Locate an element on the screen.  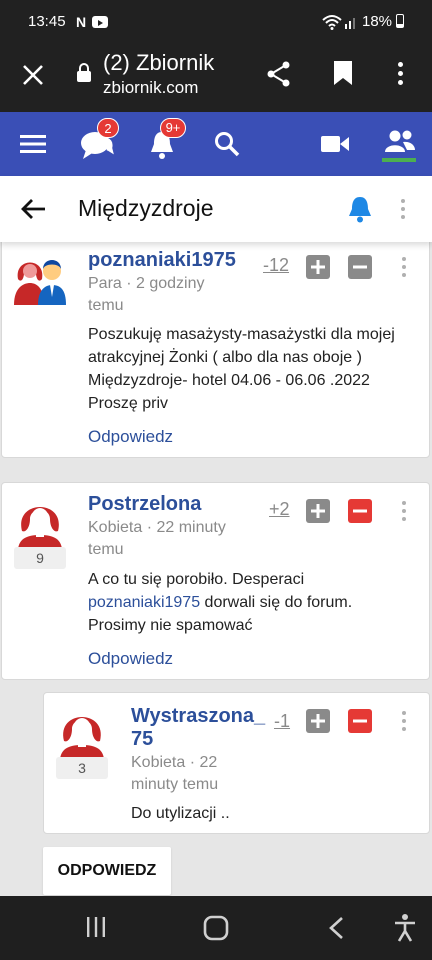
system-nav-bar is located at coordinates (216, 928).